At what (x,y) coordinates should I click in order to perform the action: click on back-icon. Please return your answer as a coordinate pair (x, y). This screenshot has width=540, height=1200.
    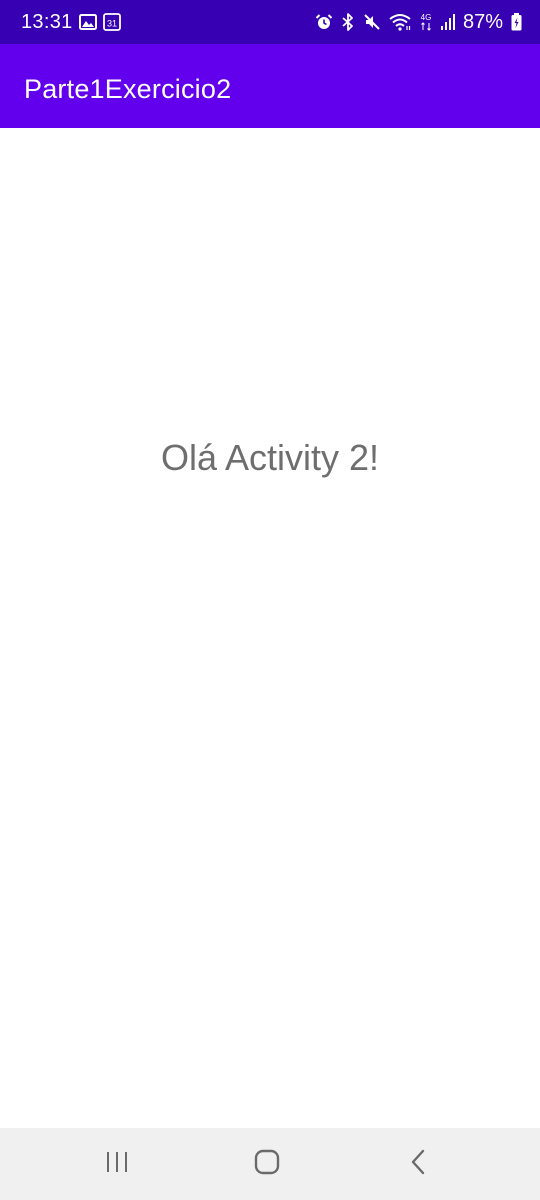
    Looking at the image, I should click on (418, 1164).